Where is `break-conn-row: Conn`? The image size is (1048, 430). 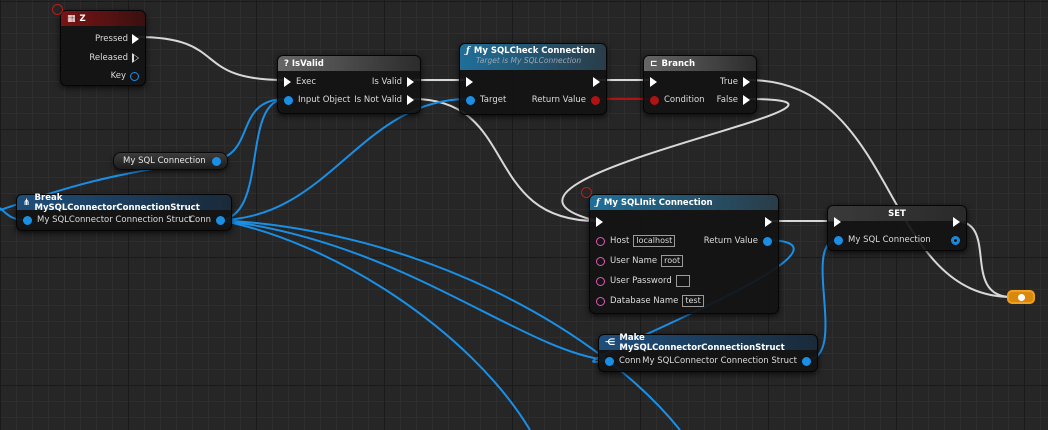 break-conn-row: Conn is located at coordinates (207, 220).